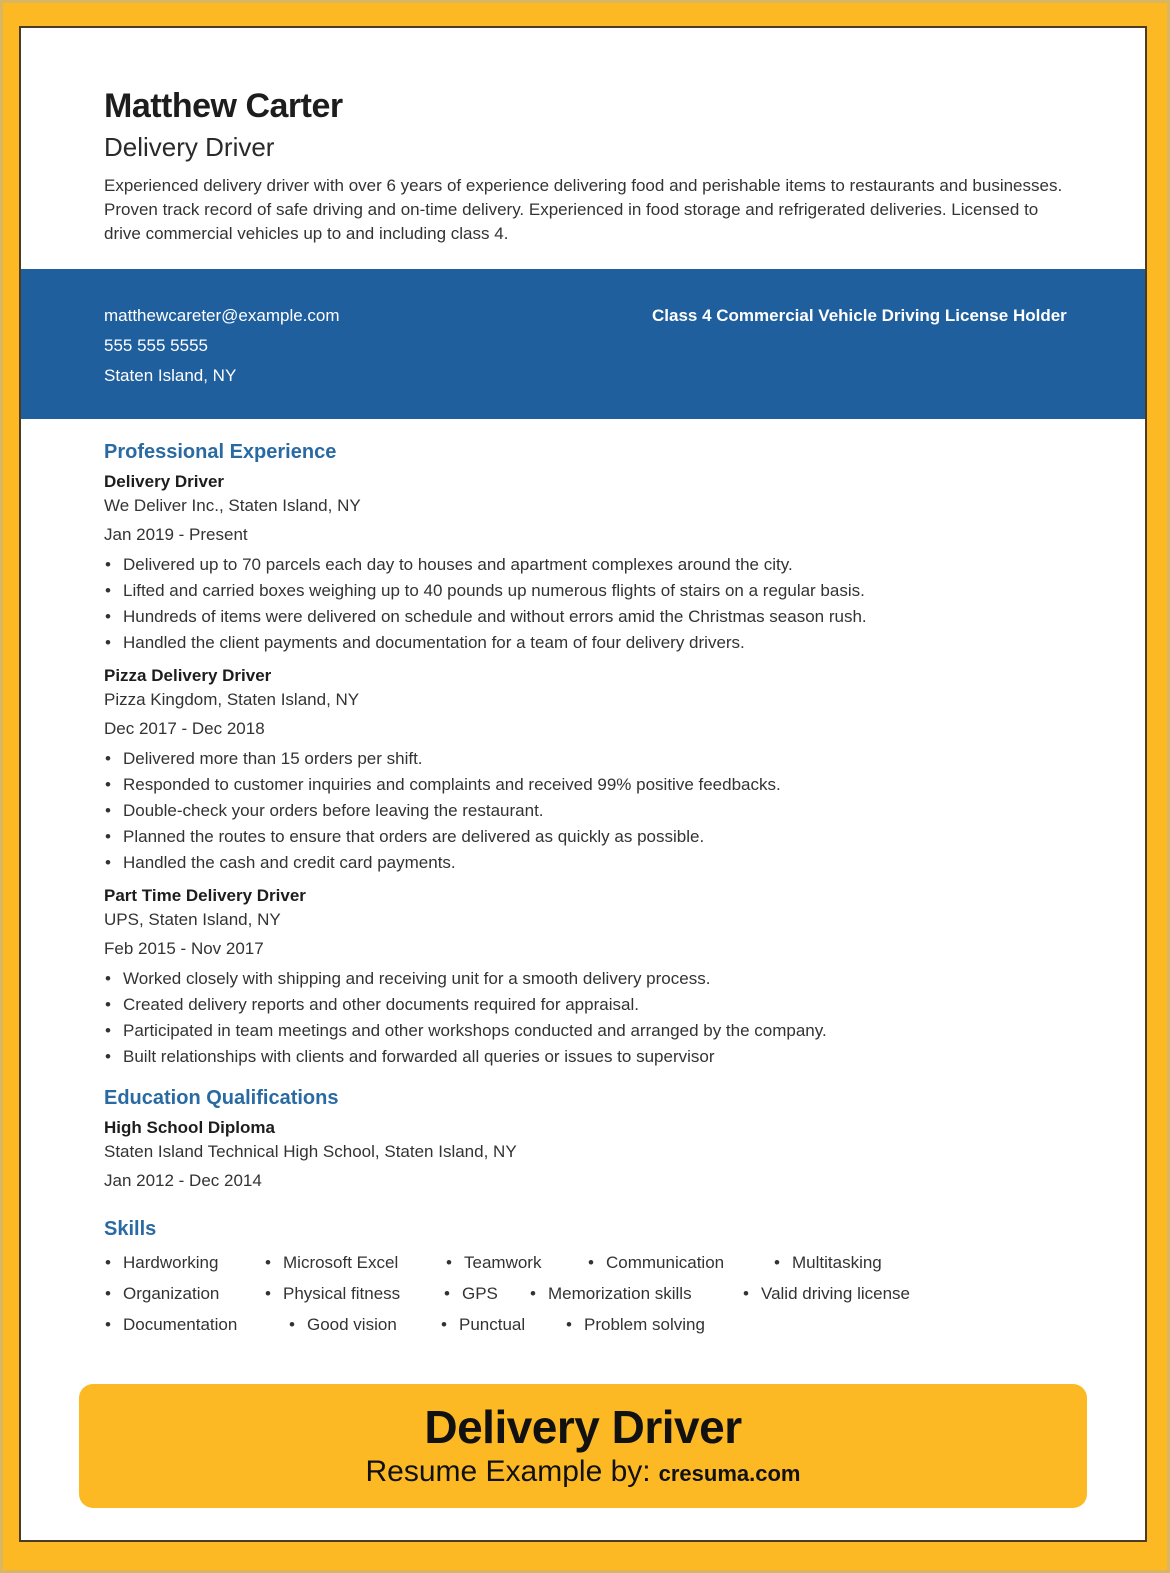 The width and height of the screenshot is (1170, 1573). Describe the element at coordinates (353, 1293) in the screenshot. I see `skill-item: Physical fitness` at that location.